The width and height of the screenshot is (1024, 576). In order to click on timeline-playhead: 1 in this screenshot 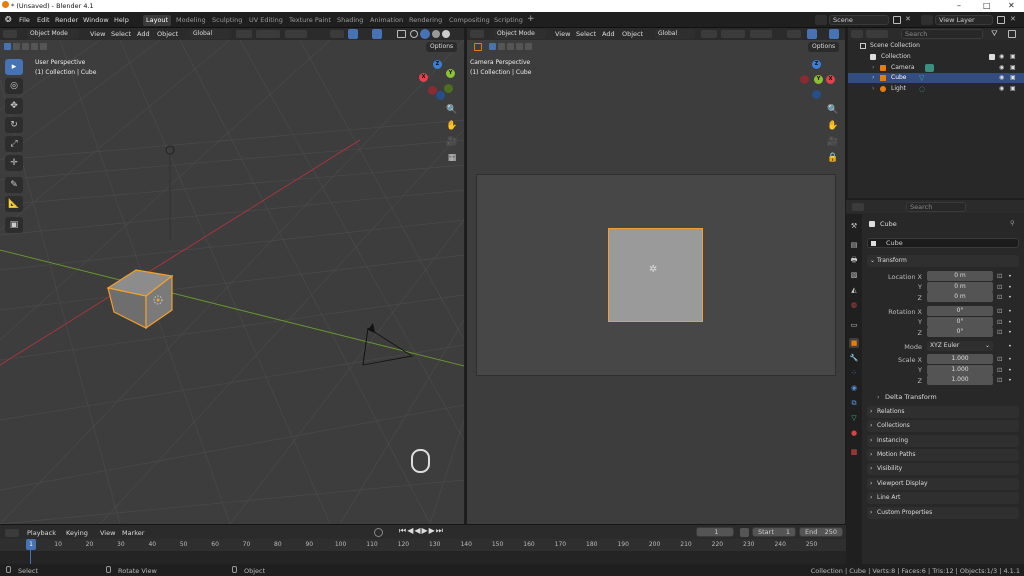, I will do `click(31, 544)`.